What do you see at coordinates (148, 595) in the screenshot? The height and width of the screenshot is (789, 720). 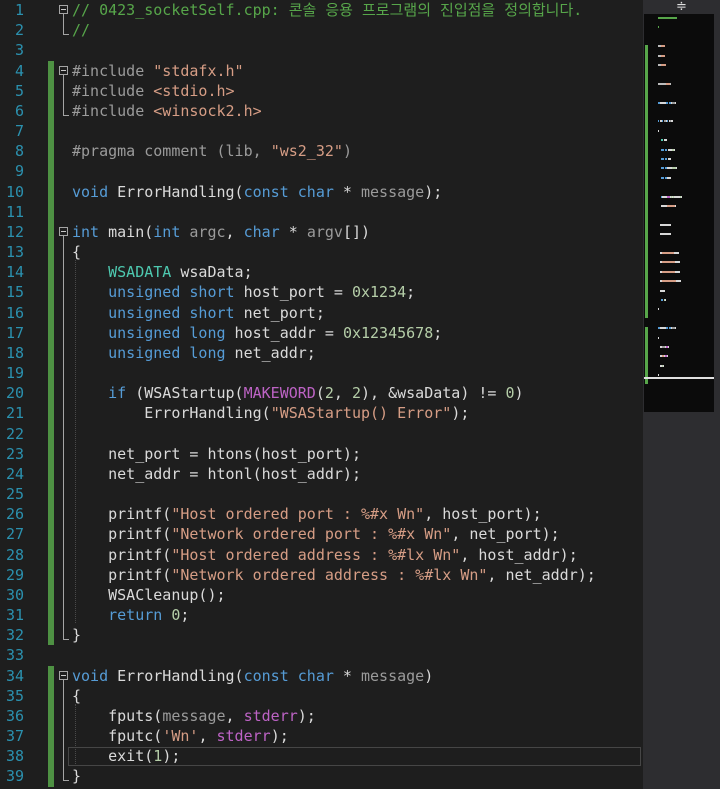 I see `code-line: WSACleanup();` at bounding box center [148, 595].